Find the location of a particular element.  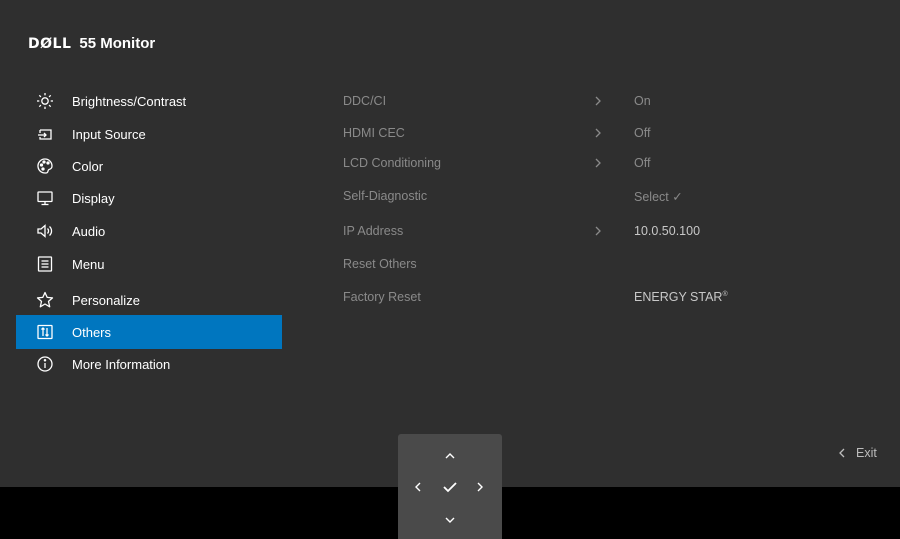

brightness-icon is located at coordinates (45, 101).